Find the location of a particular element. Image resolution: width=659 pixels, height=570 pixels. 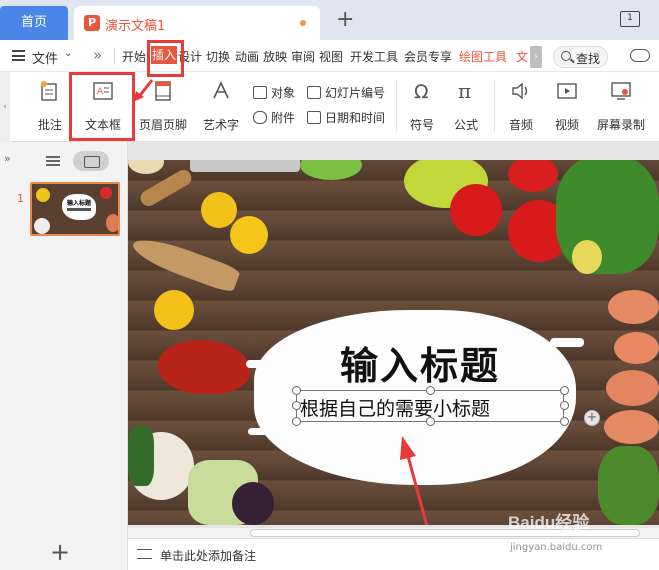

object-button: 对象 is located at coordinates (274, 92).